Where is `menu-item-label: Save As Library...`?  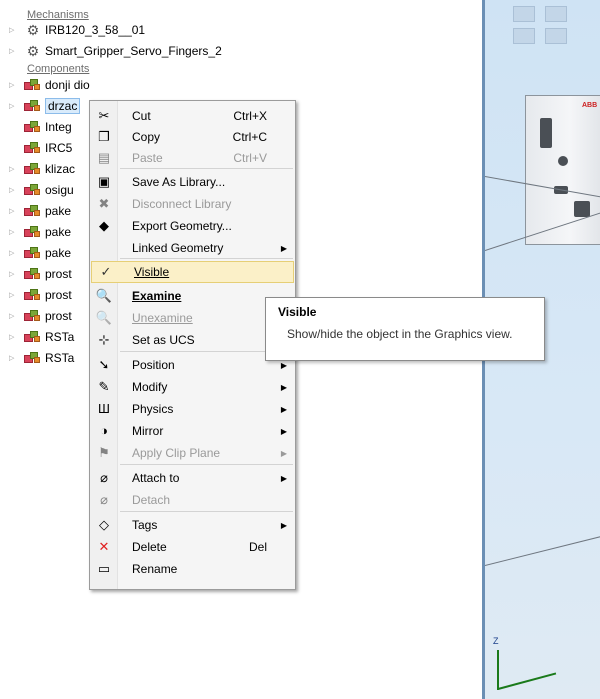 menu-item-label: Save As Library... is located at coordinates (179, 182).